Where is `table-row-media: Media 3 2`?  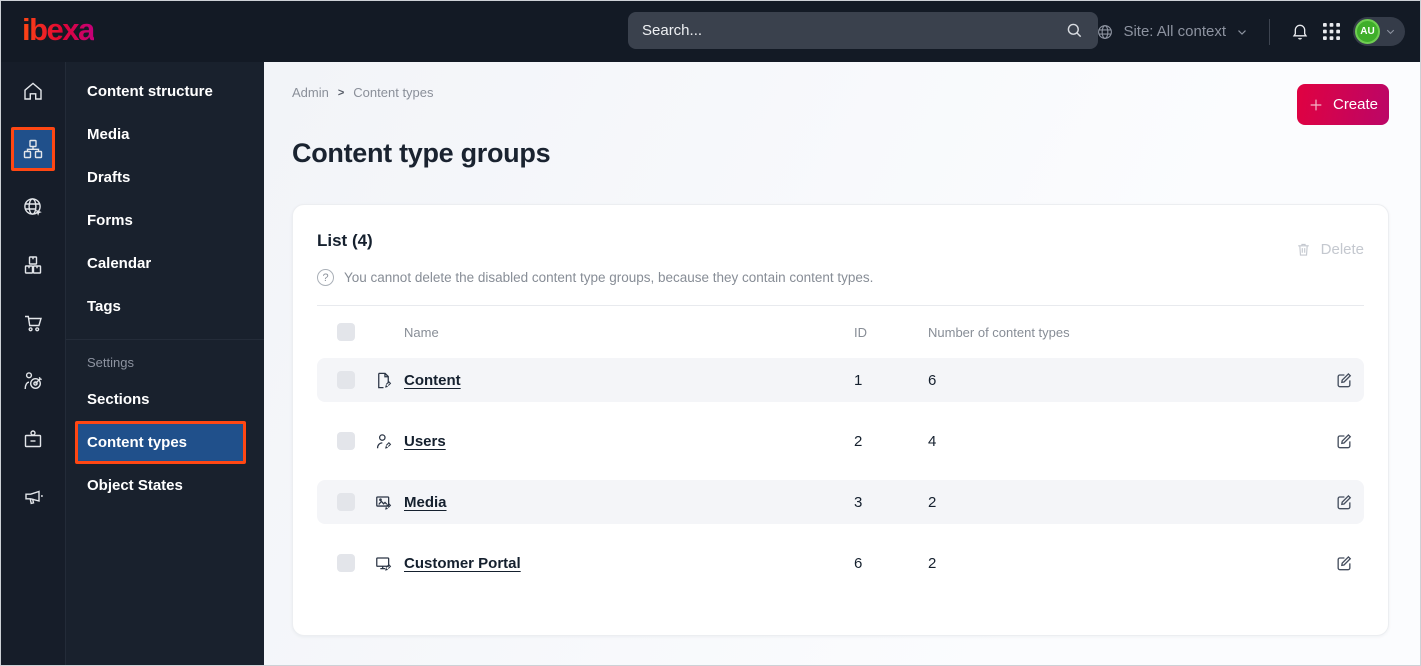 table-row-media: Media 3 2 is located at coordinates (840, 502).